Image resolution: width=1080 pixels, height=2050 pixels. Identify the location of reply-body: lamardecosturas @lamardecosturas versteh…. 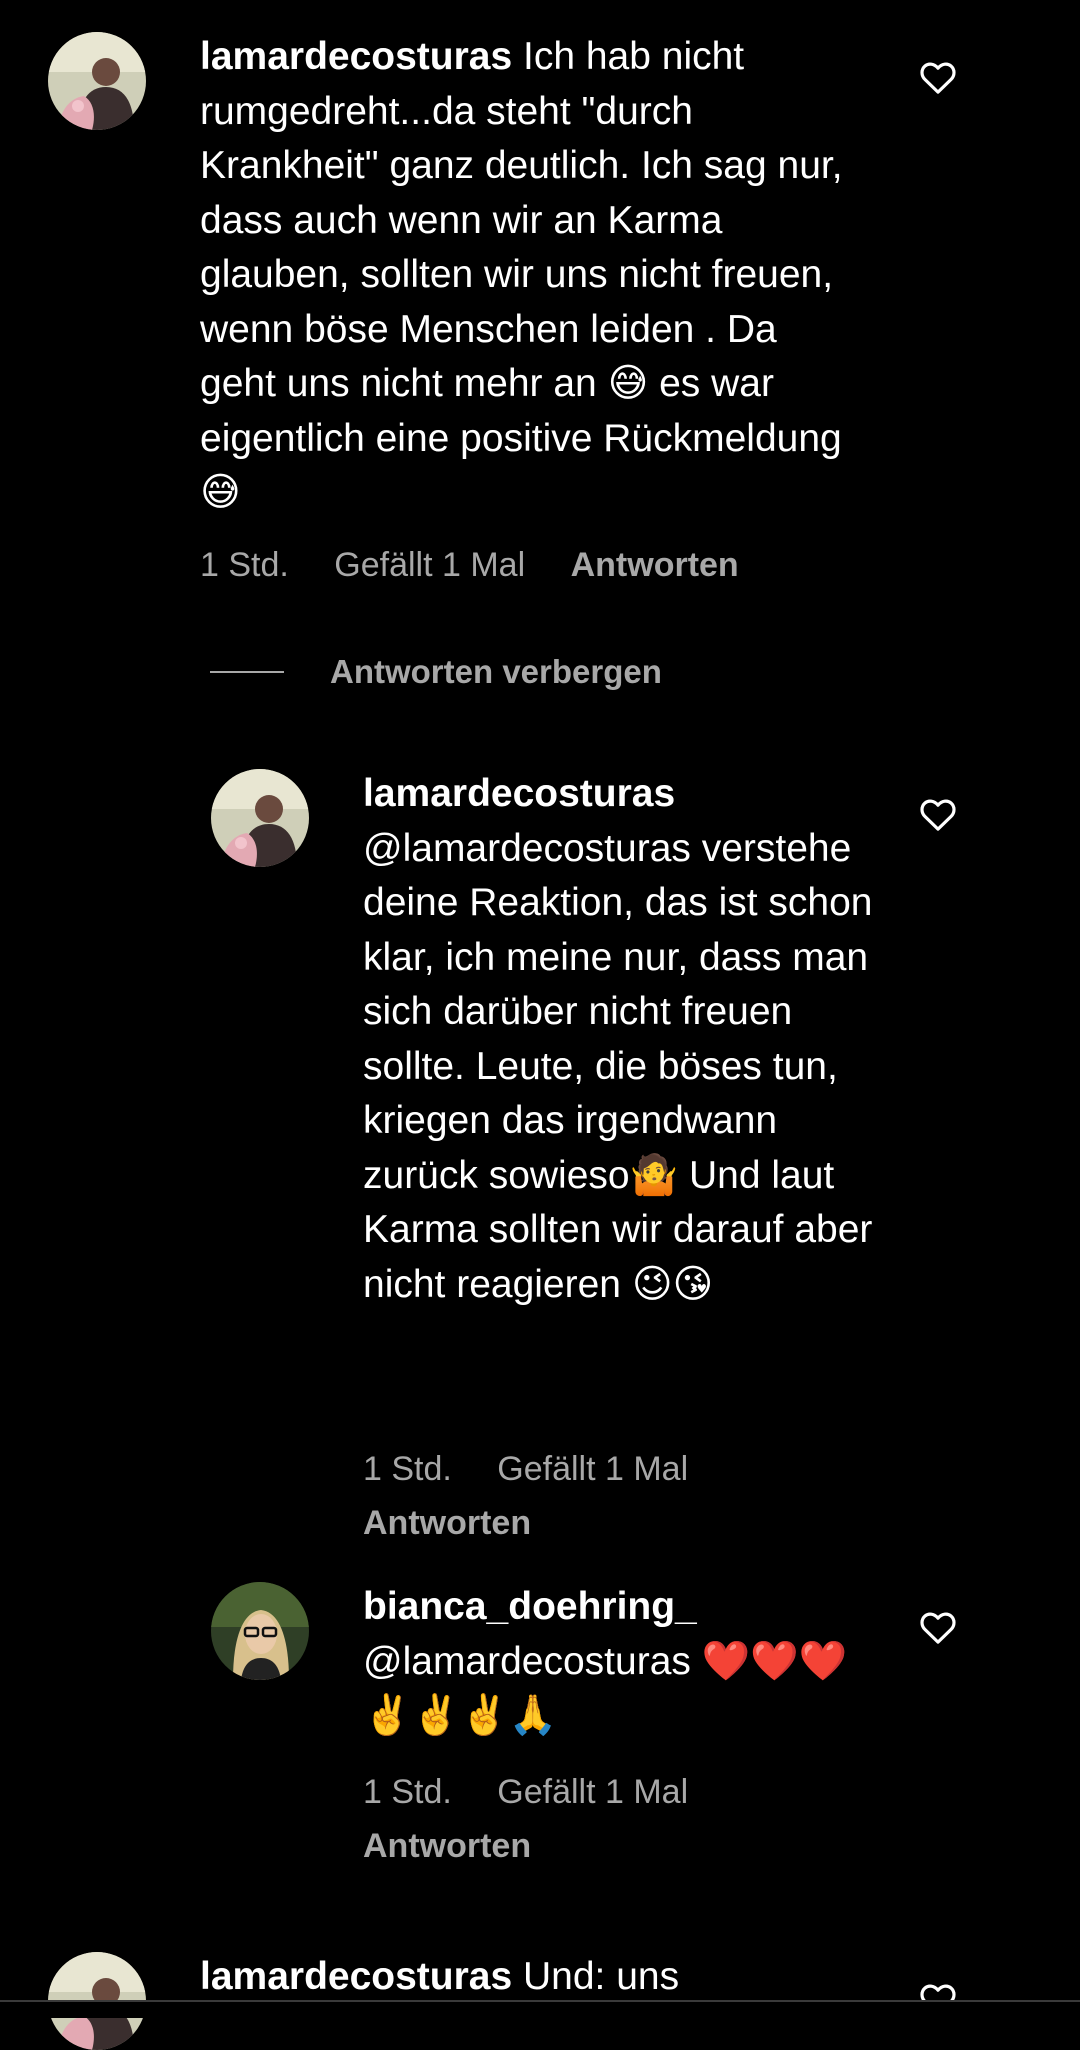
(623, 1039).